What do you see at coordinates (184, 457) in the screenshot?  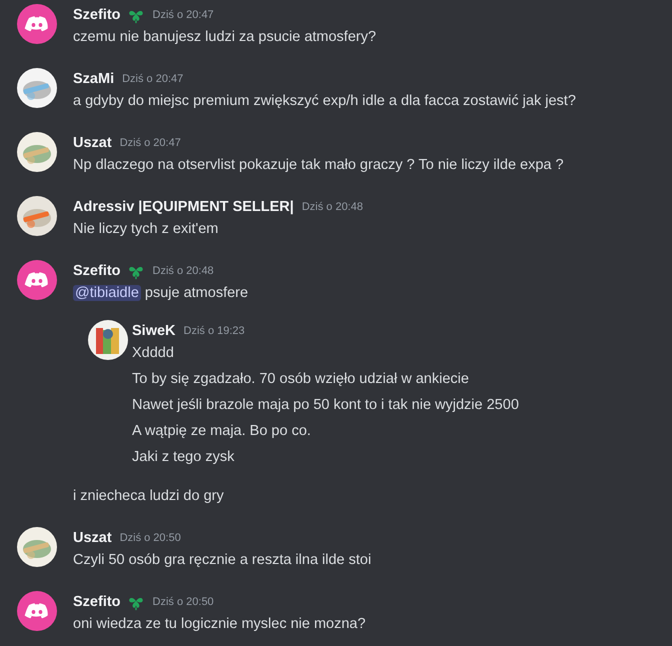 I see `message-text: Jaki z tego zysk` at bounding box center [184, 457].